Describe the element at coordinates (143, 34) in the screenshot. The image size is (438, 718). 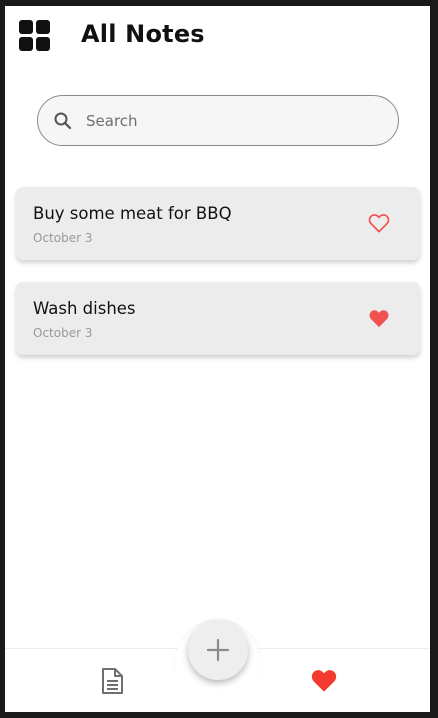
I see `page-title: All Notes` at that location.